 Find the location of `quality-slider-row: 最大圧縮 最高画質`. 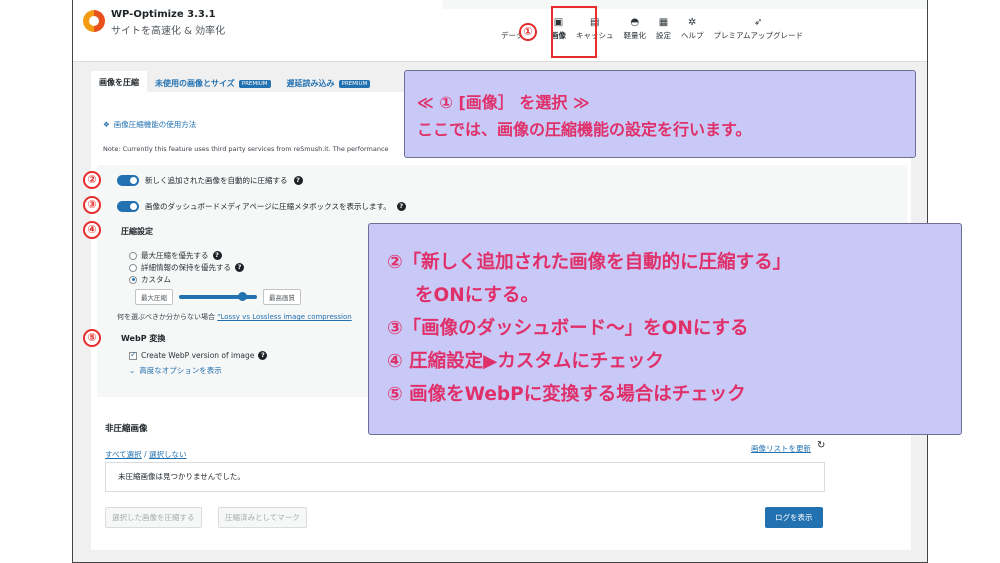

quality-slider-row: 最大圧縮 最高画質 is located at coordinates (218, 297).